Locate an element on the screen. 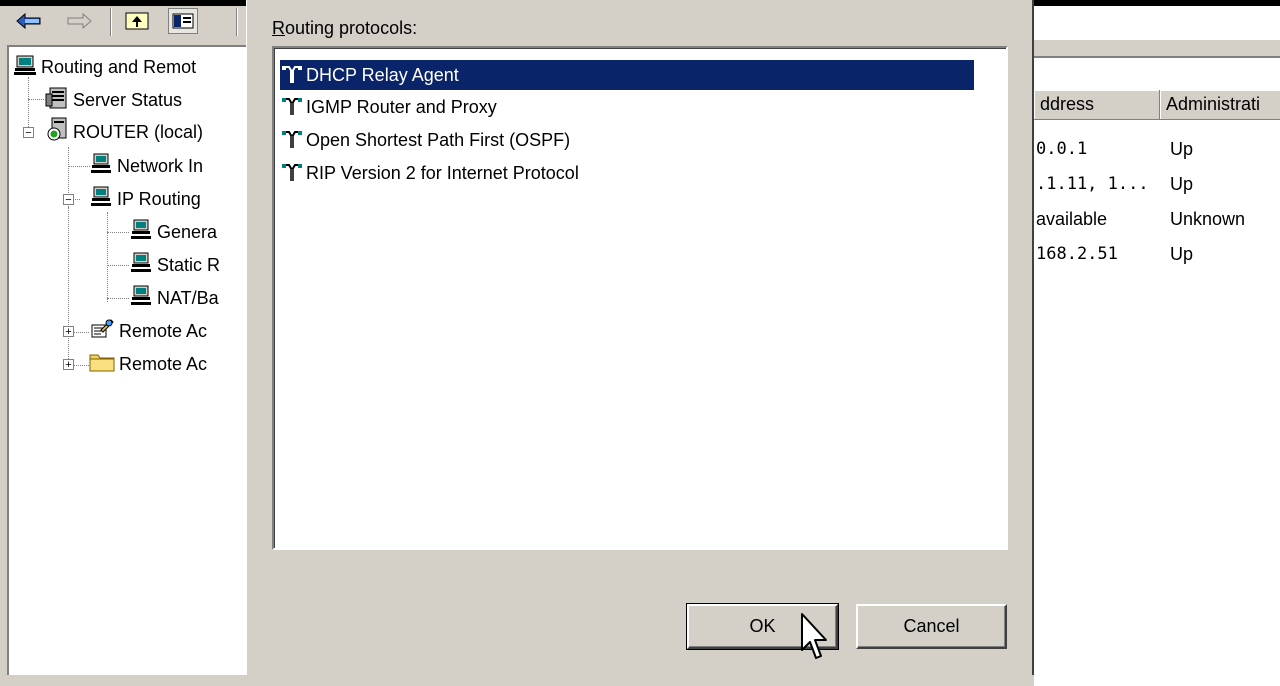 The width and height of the screenshot is (1280, 686). protocol-item-ospf: Open Shortest Path First (OSPF) is located at coordinates (427, 140).